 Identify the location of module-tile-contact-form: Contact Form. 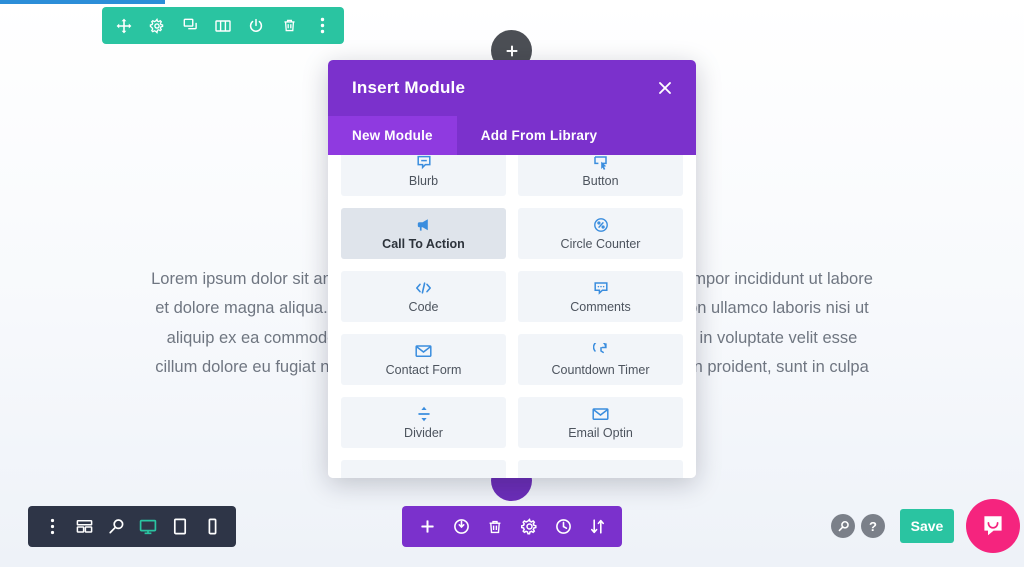
(423, 359).